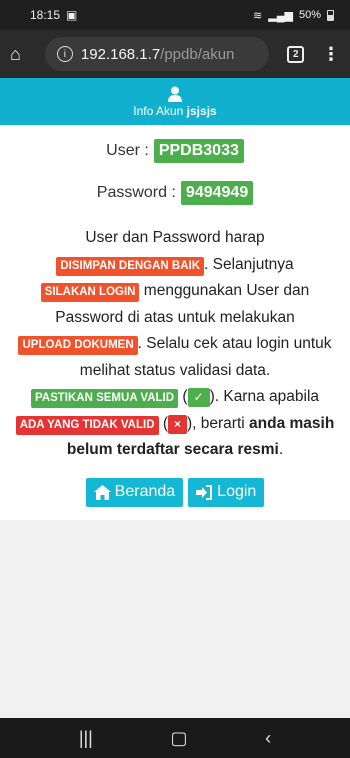 The image size is (350, 758). I want to click on beranda-button: Beranda, so click(134, 492).